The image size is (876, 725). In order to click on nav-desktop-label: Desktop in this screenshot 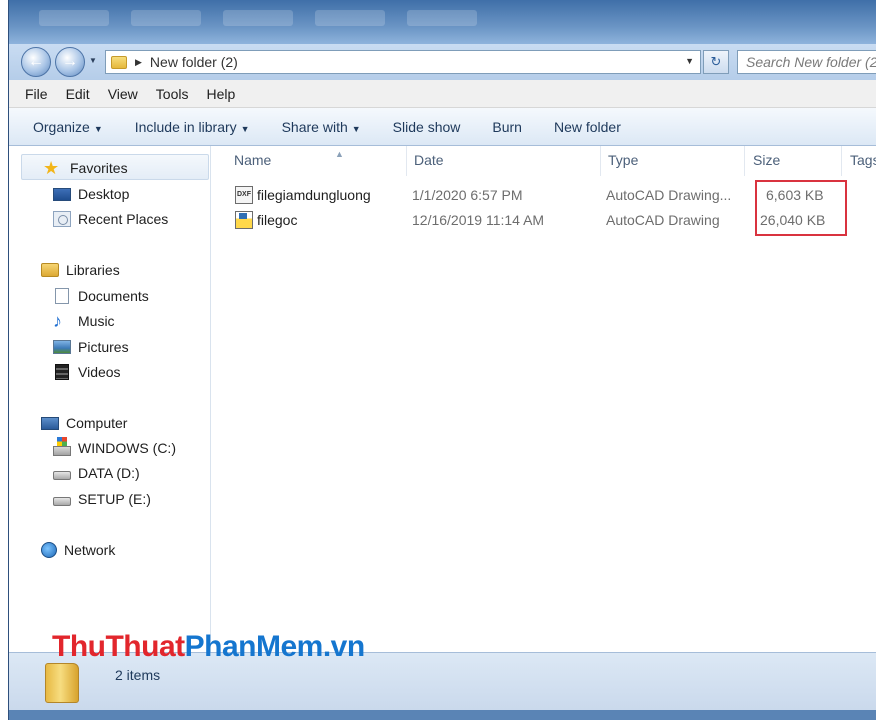, I will do `click(104, 194)`.